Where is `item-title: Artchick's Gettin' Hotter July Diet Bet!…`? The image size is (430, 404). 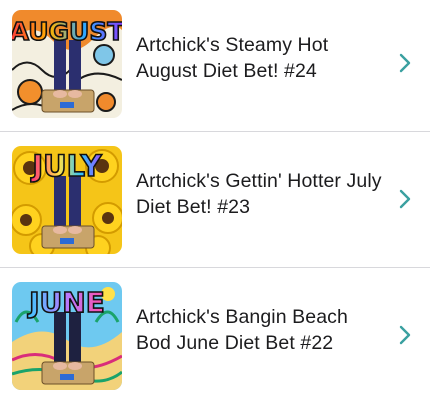
item-title: Artchick's Gettin' Hotter July Diet Bet!… is located at coordinates (259, 194).